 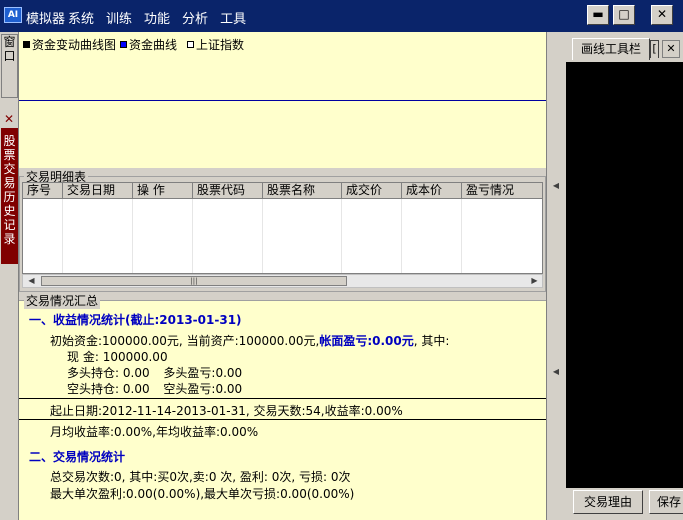 I want to click on capital-curve-line, so click(x=282, y=100).